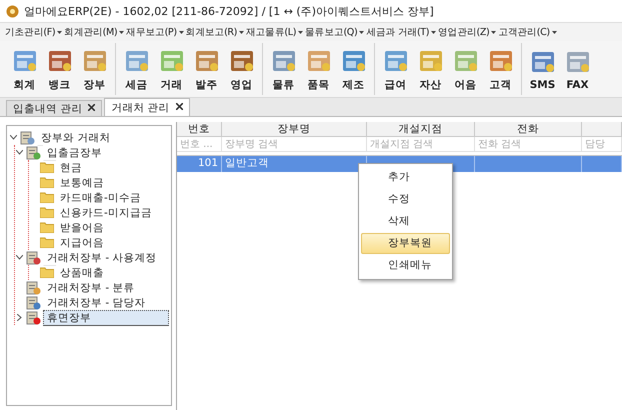  I want to click on menu-item: 인쇄메뉴, so click(405, 265).